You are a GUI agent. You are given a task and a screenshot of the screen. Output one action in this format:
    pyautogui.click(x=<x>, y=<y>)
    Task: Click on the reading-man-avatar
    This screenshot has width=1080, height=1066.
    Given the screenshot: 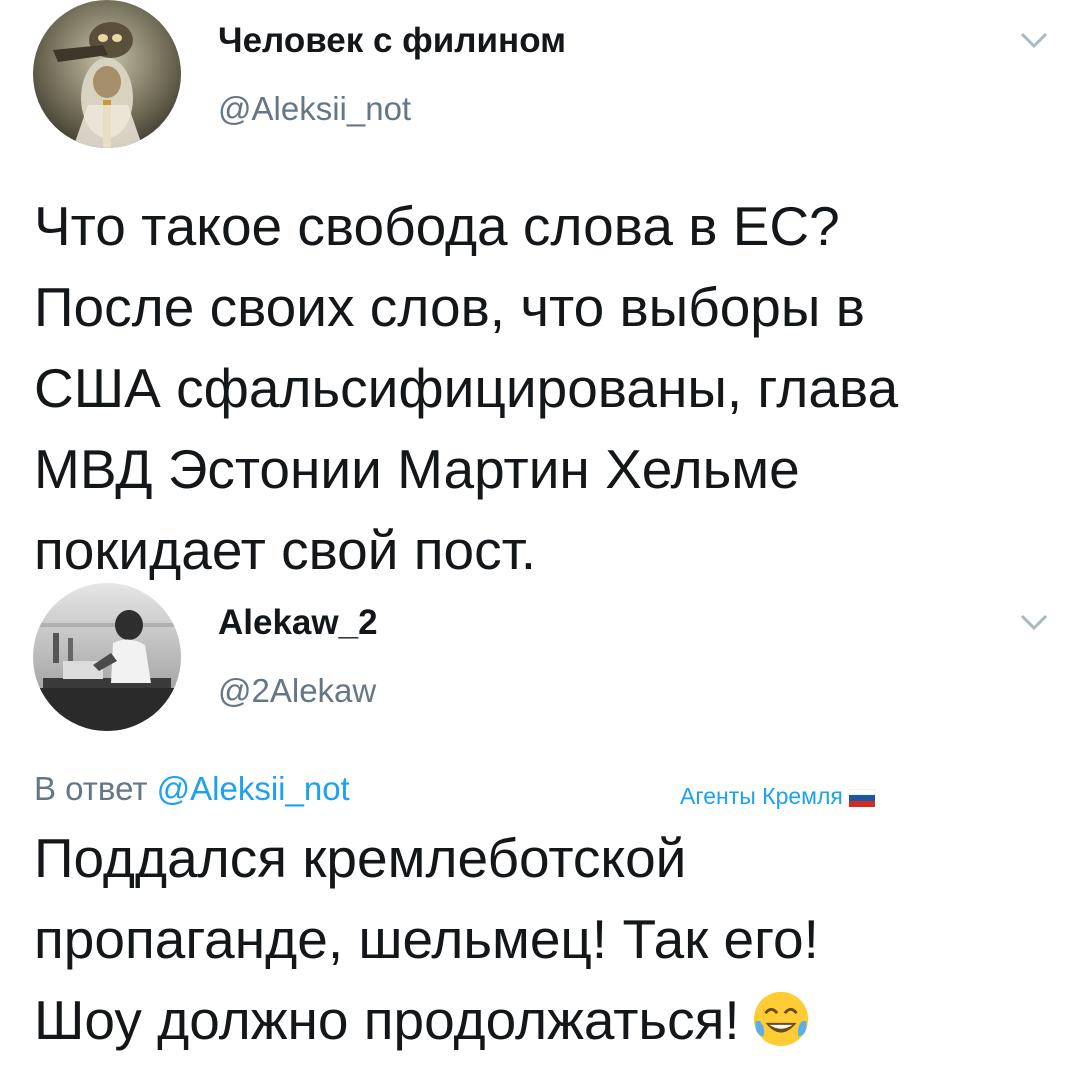 What is the action you would take?
    pyautogui.click(x=107, y=657)
    